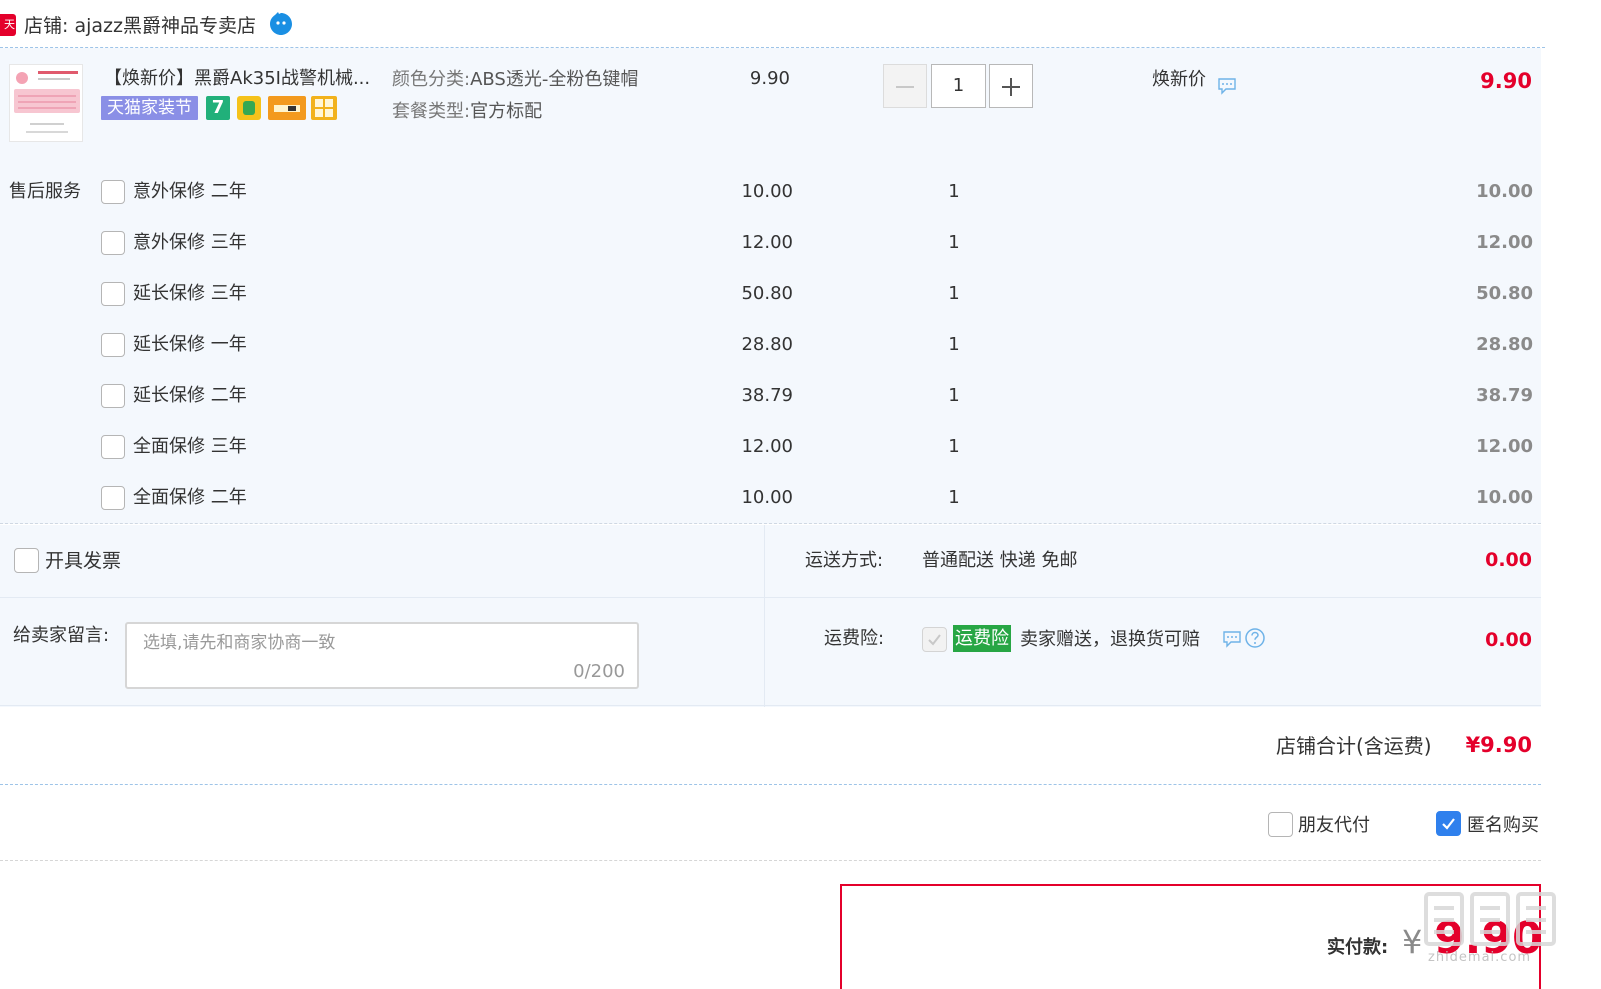 The image size is (1601, 989). What do you see at coordinates (599, 671) in the screenshot?
I see `message-char-count: 0/200` at bounding box center [599, 671].